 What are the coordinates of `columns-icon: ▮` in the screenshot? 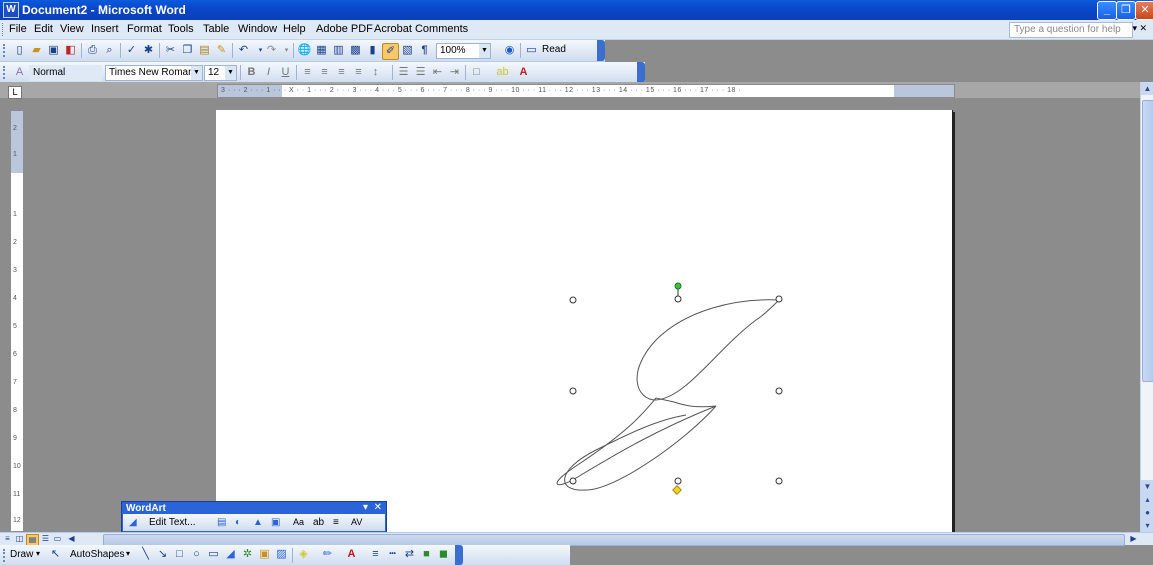 It's located at (372, 50).